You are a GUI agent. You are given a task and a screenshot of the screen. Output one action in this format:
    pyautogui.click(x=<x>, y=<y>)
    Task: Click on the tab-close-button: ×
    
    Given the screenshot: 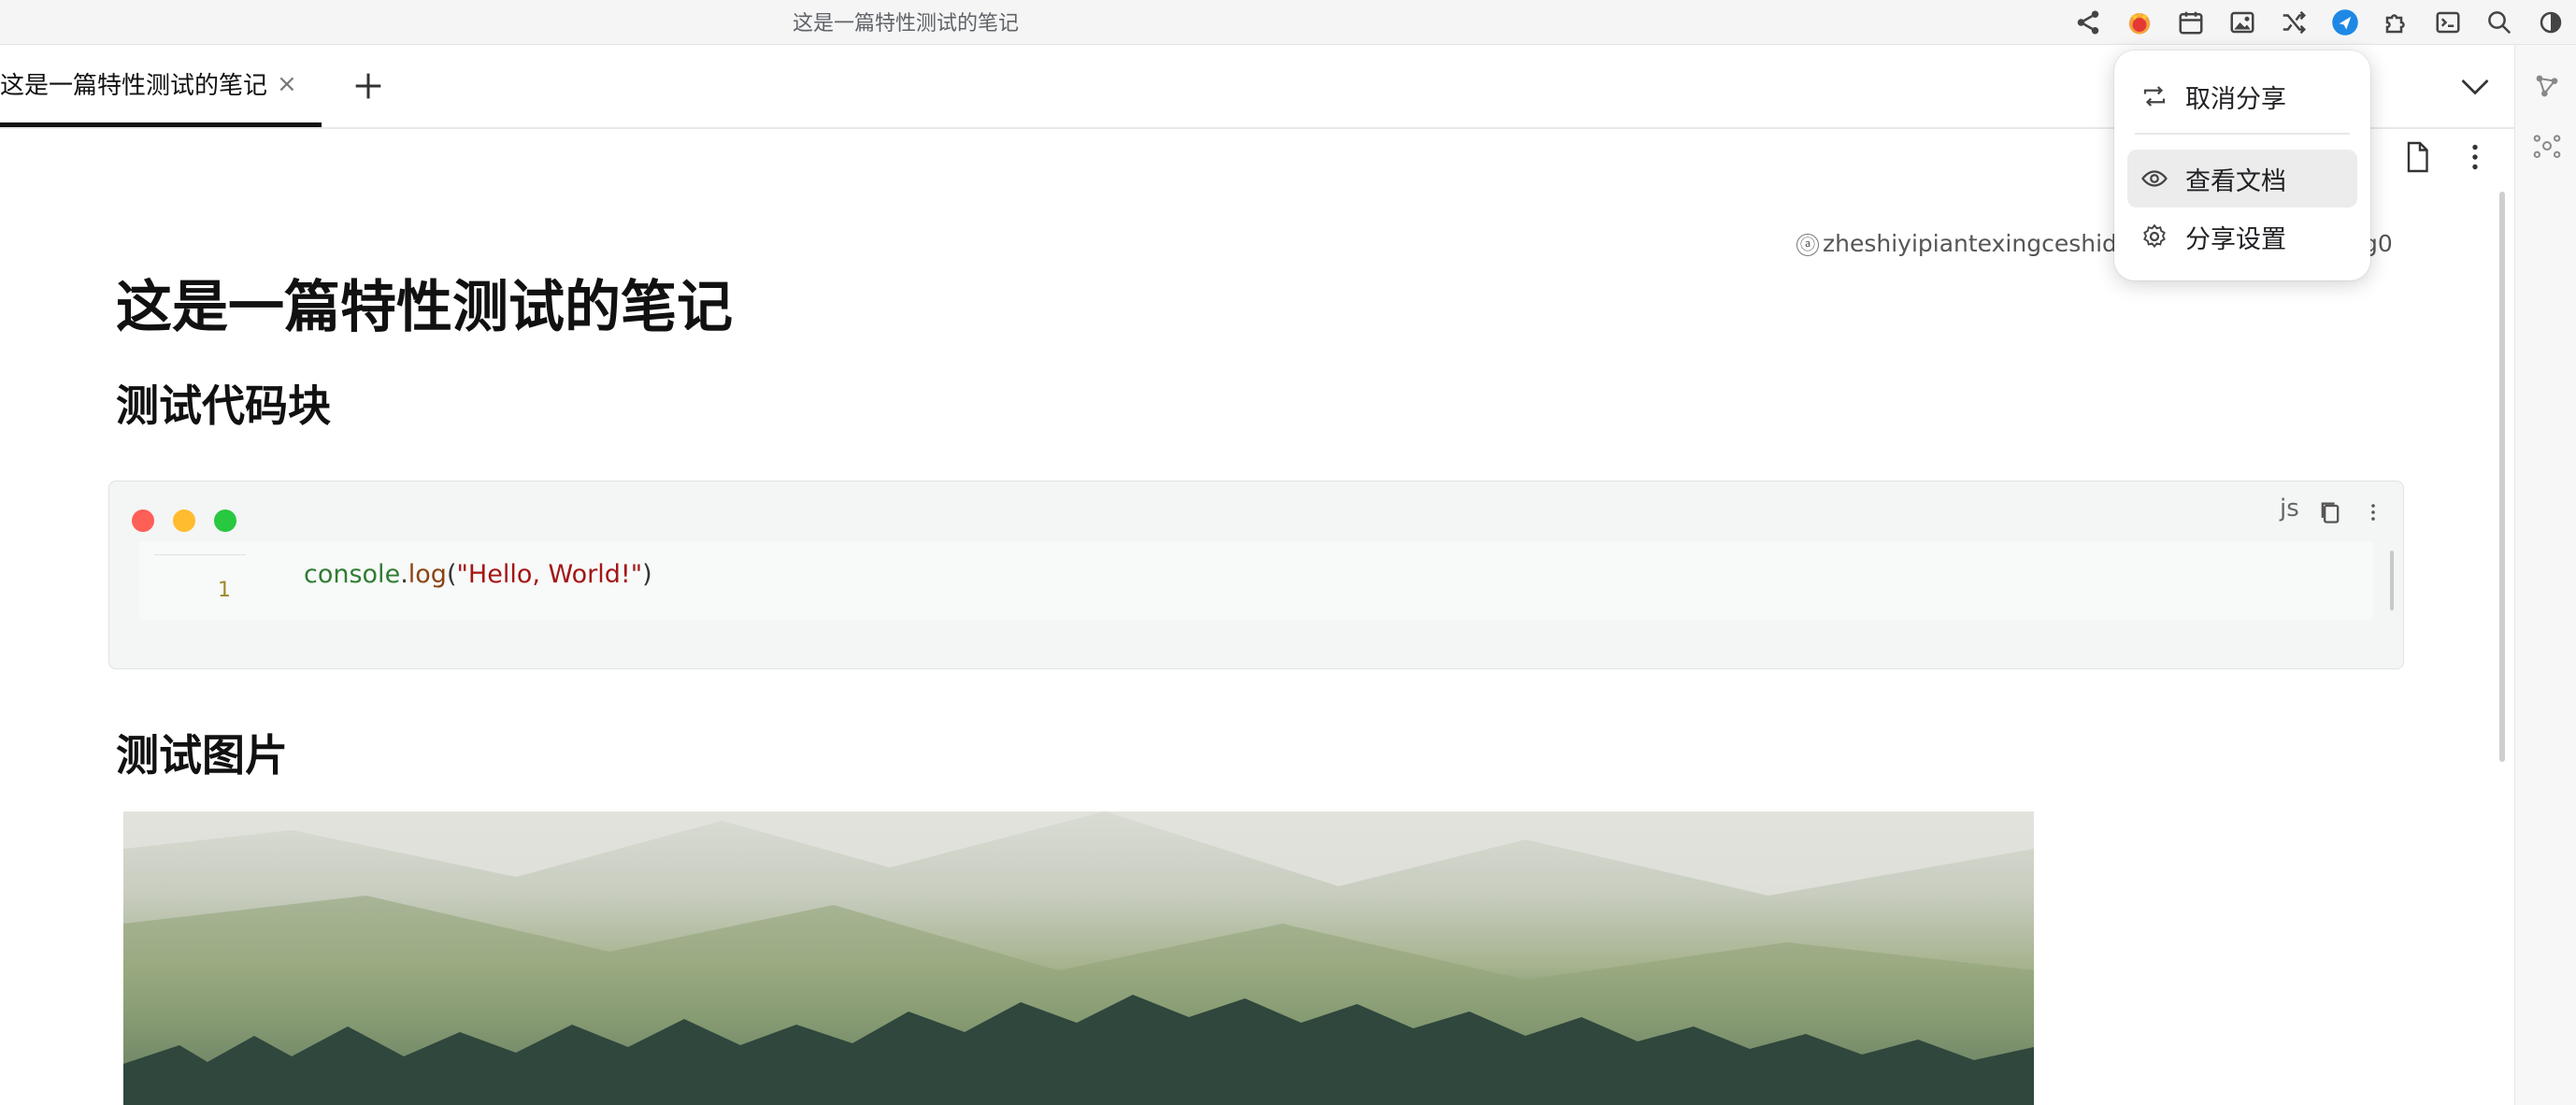 What is the action you would take?
    pyautogui.click(x=287, y=84)
    